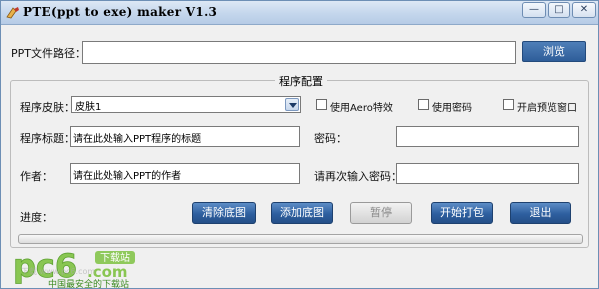  I want to click on config-group-title: 程序配置, so click(301, 81).